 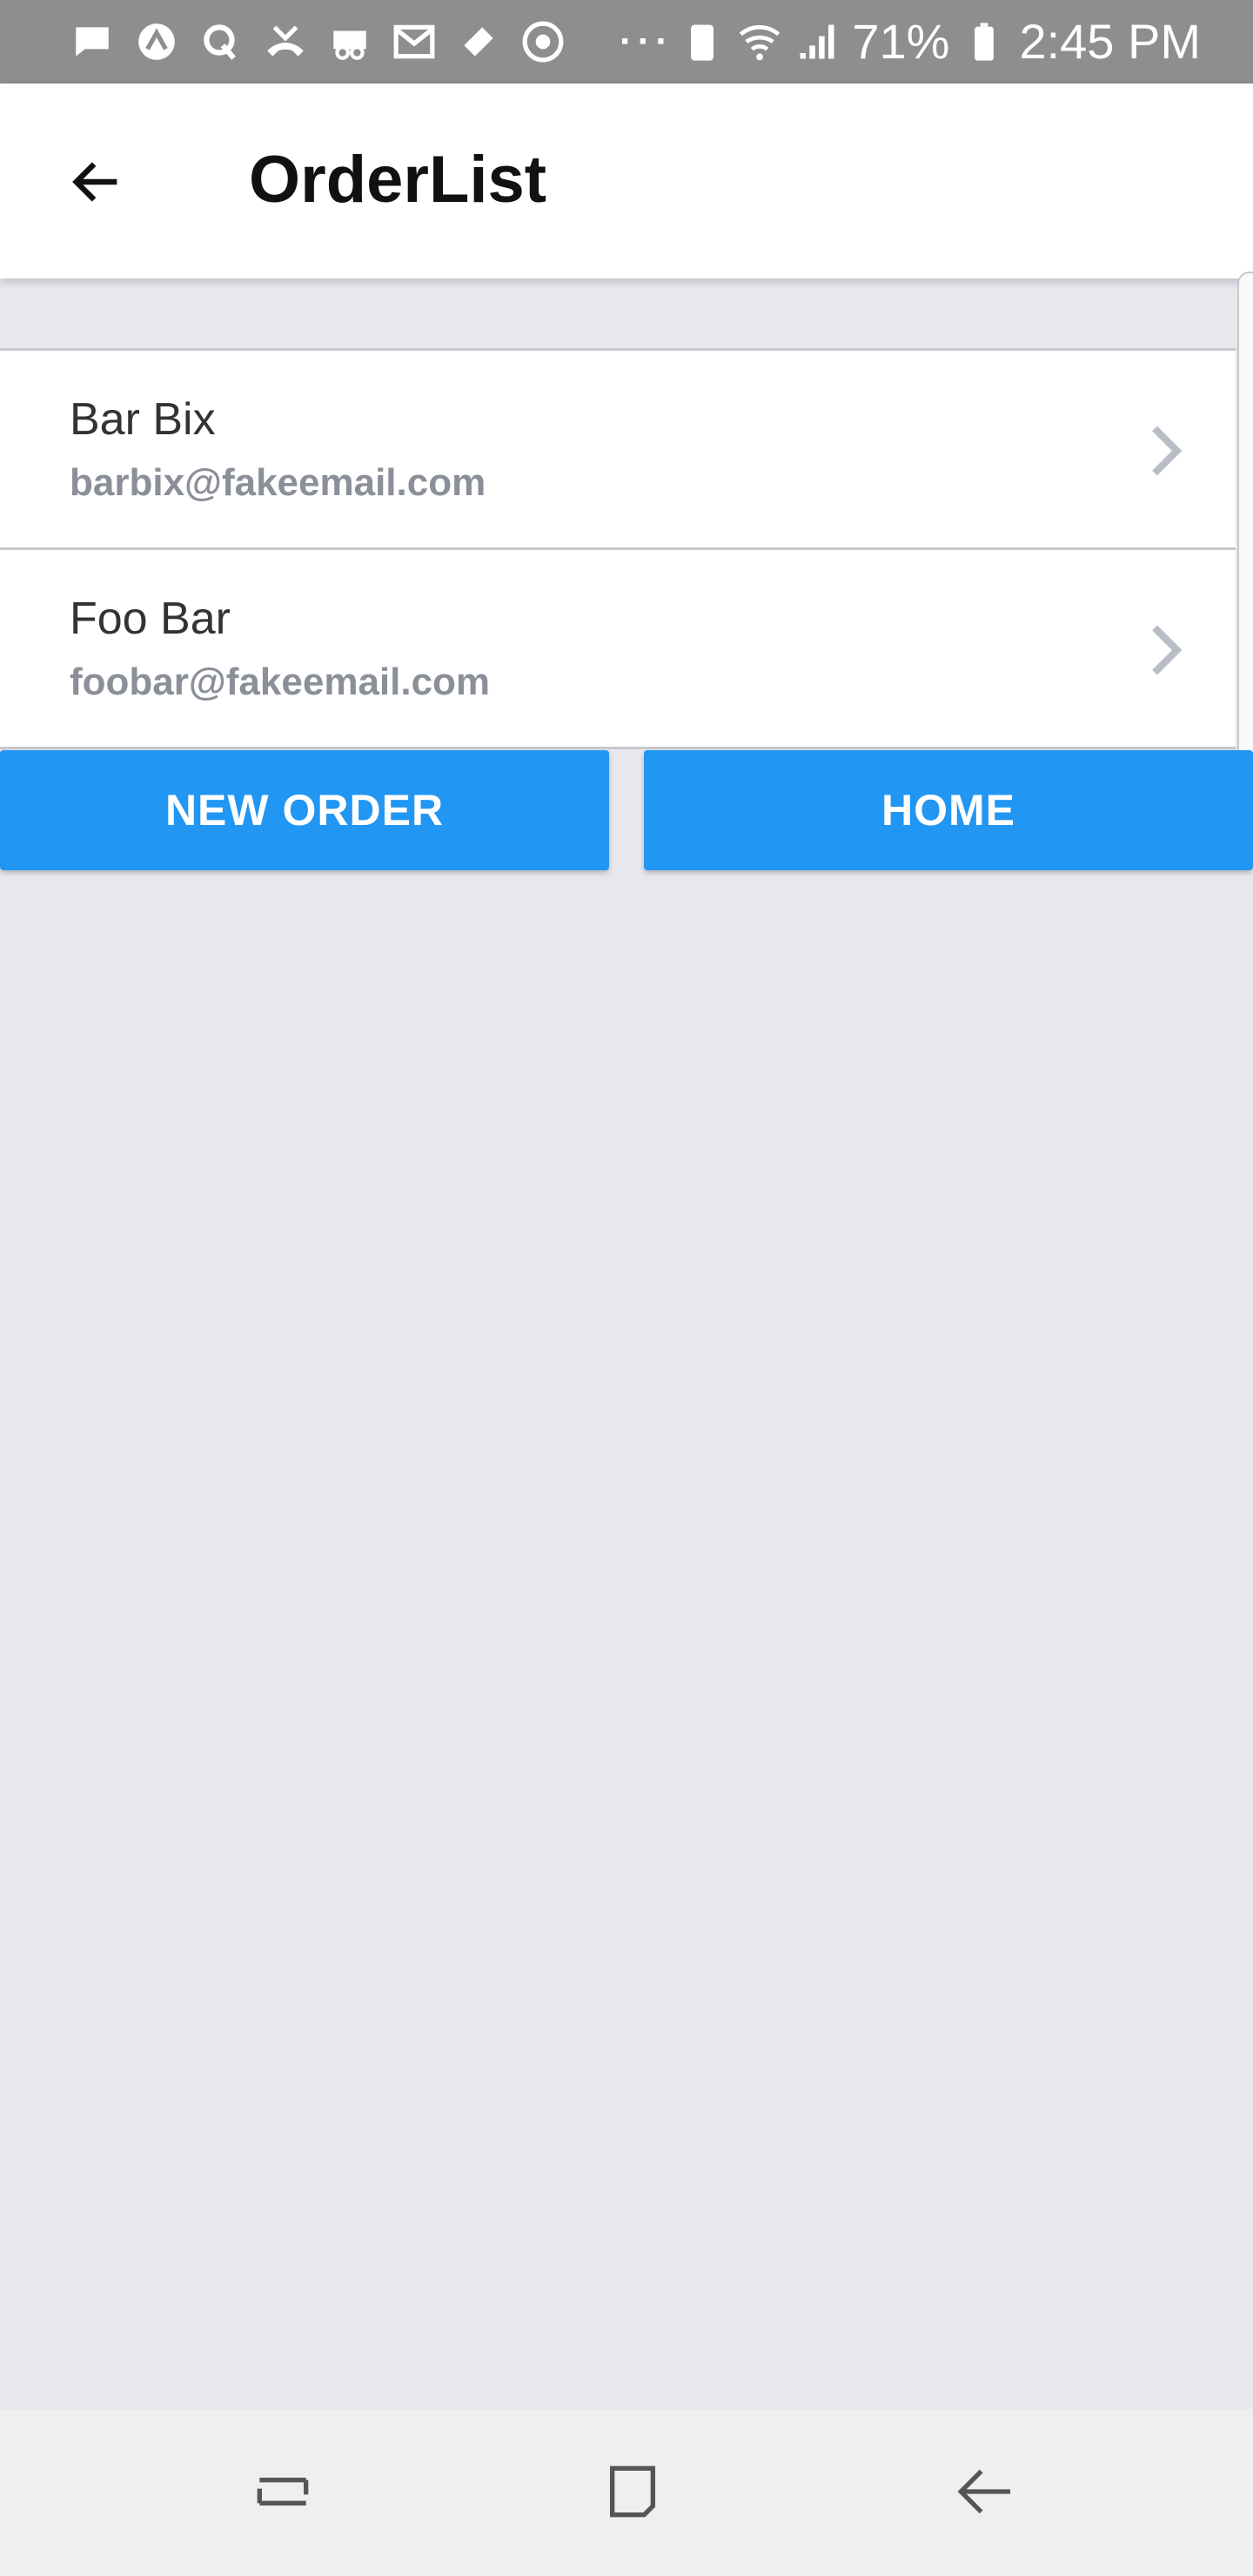 What do you see at coordinates (93, 41) in the screenshot?
I see `message-icon` at bounding box center [93, 41].